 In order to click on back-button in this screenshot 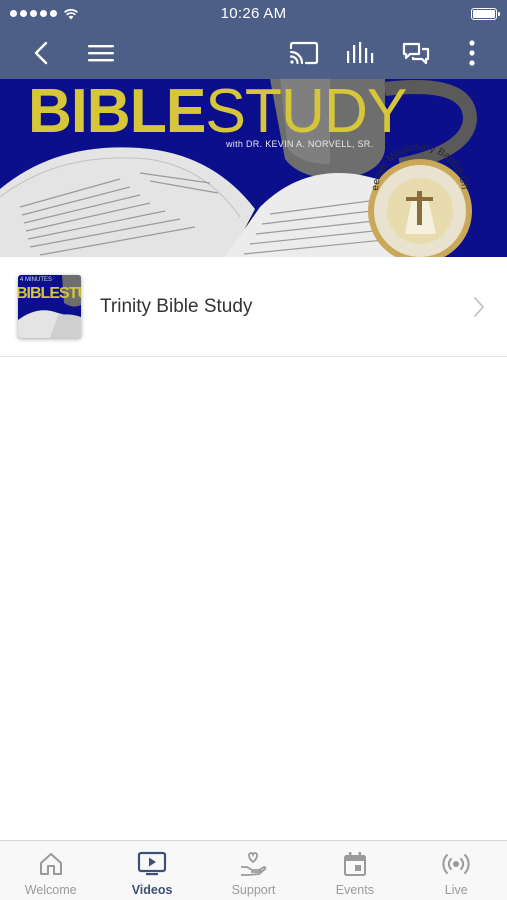, I will do `click(41, 53)`.